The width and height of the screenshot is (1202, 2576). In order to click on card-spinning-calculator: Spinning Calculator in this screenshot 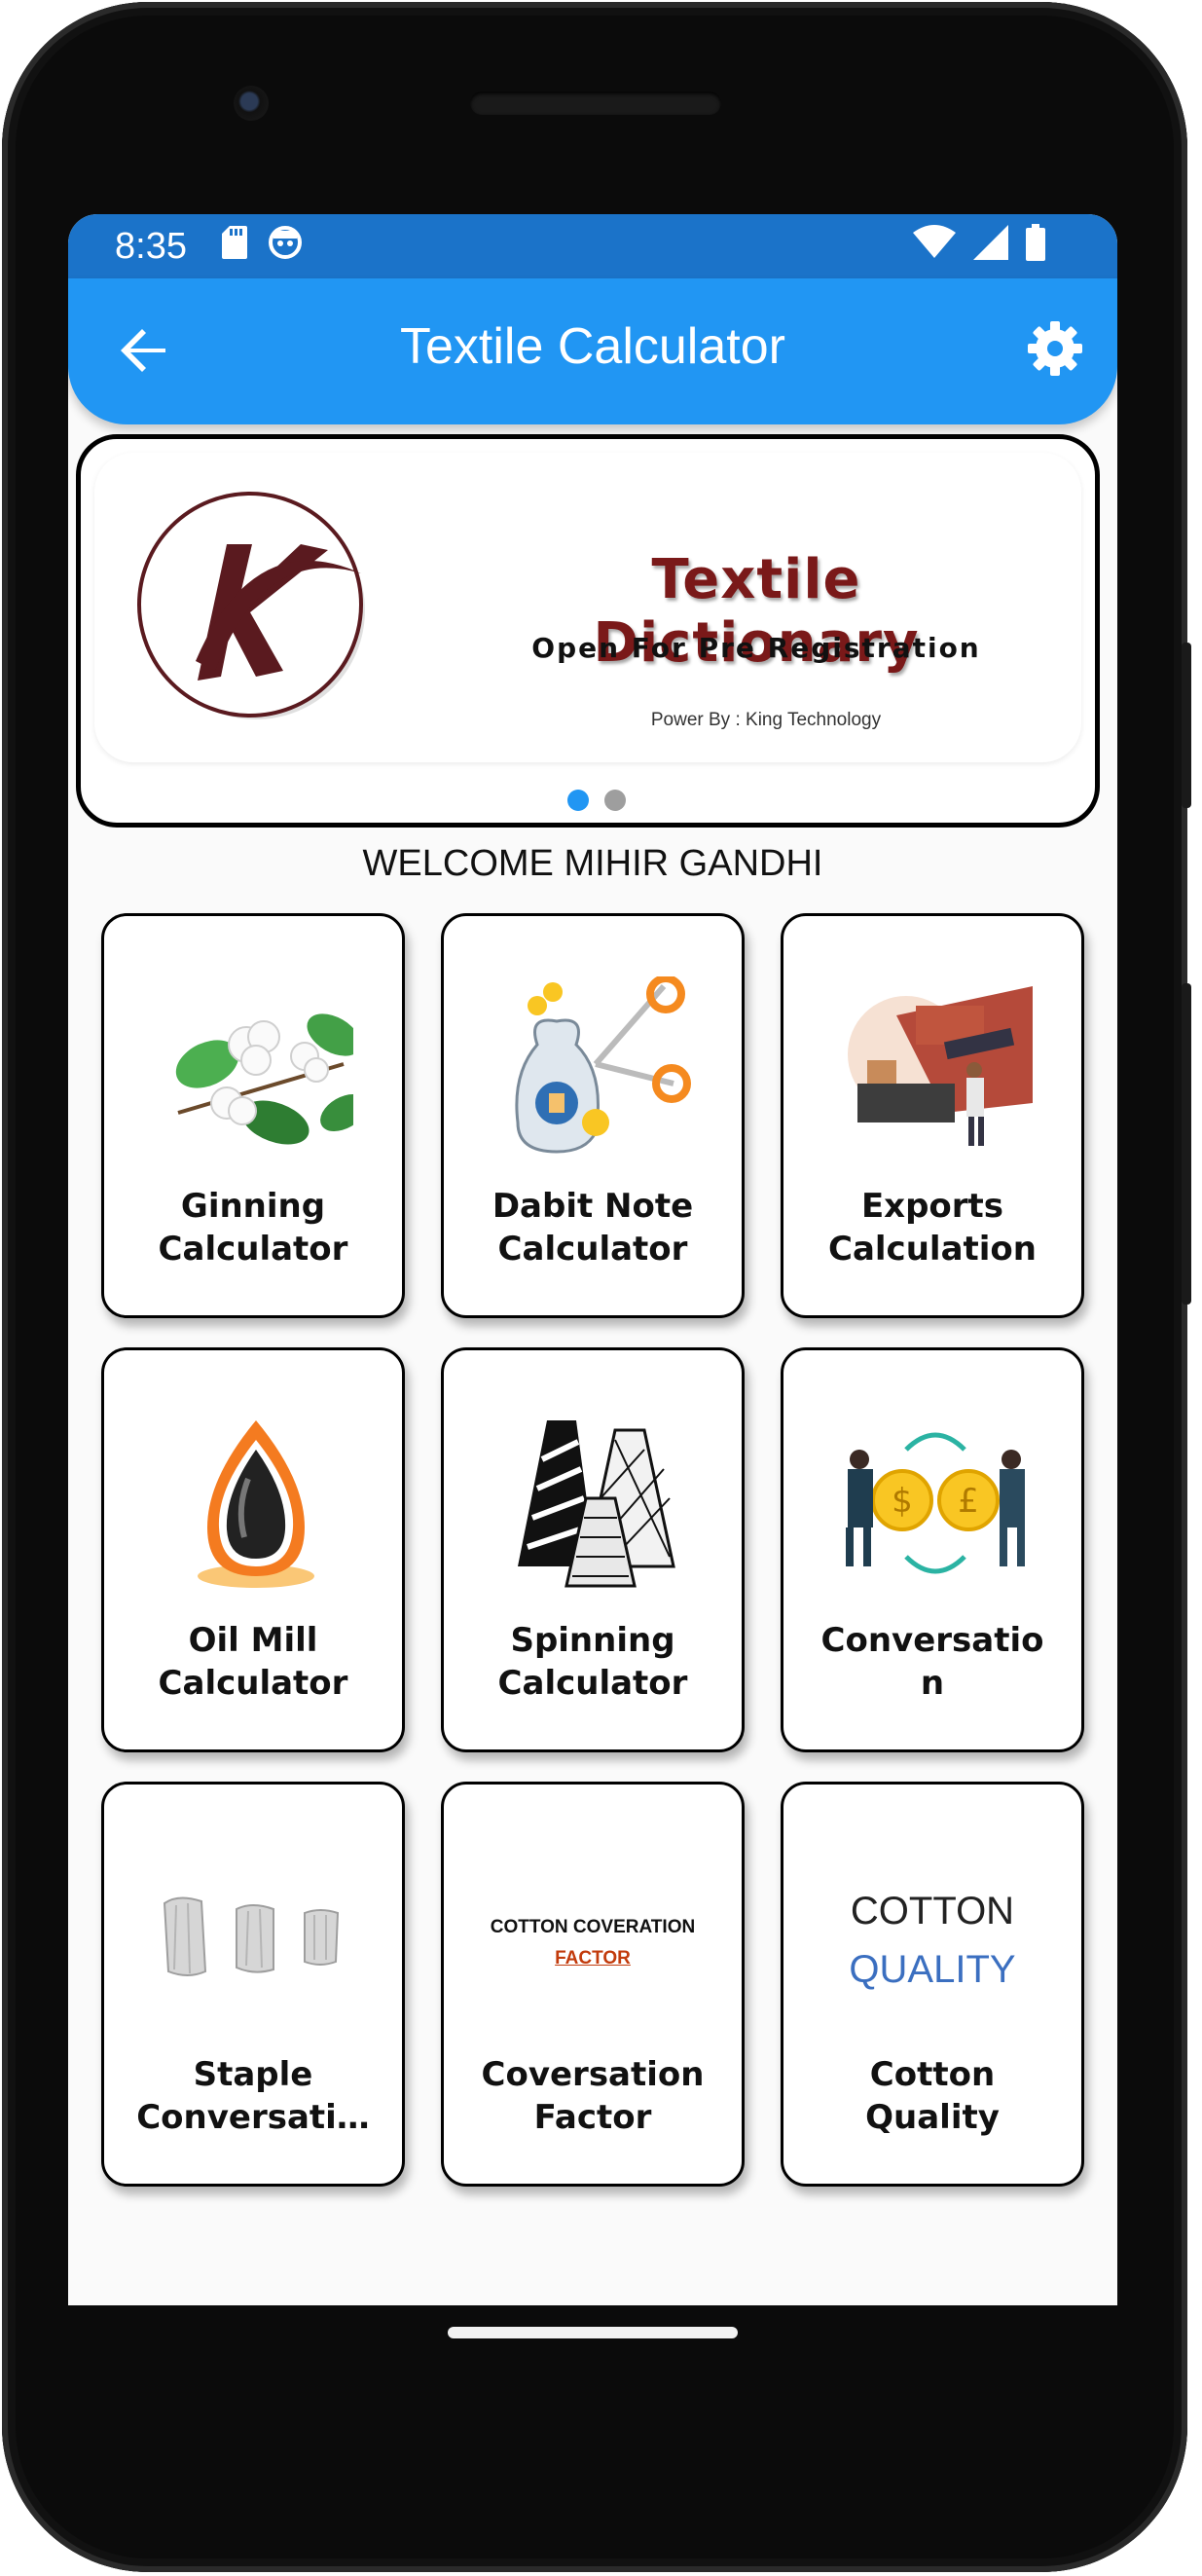, I will do `click(593, 1549)`.